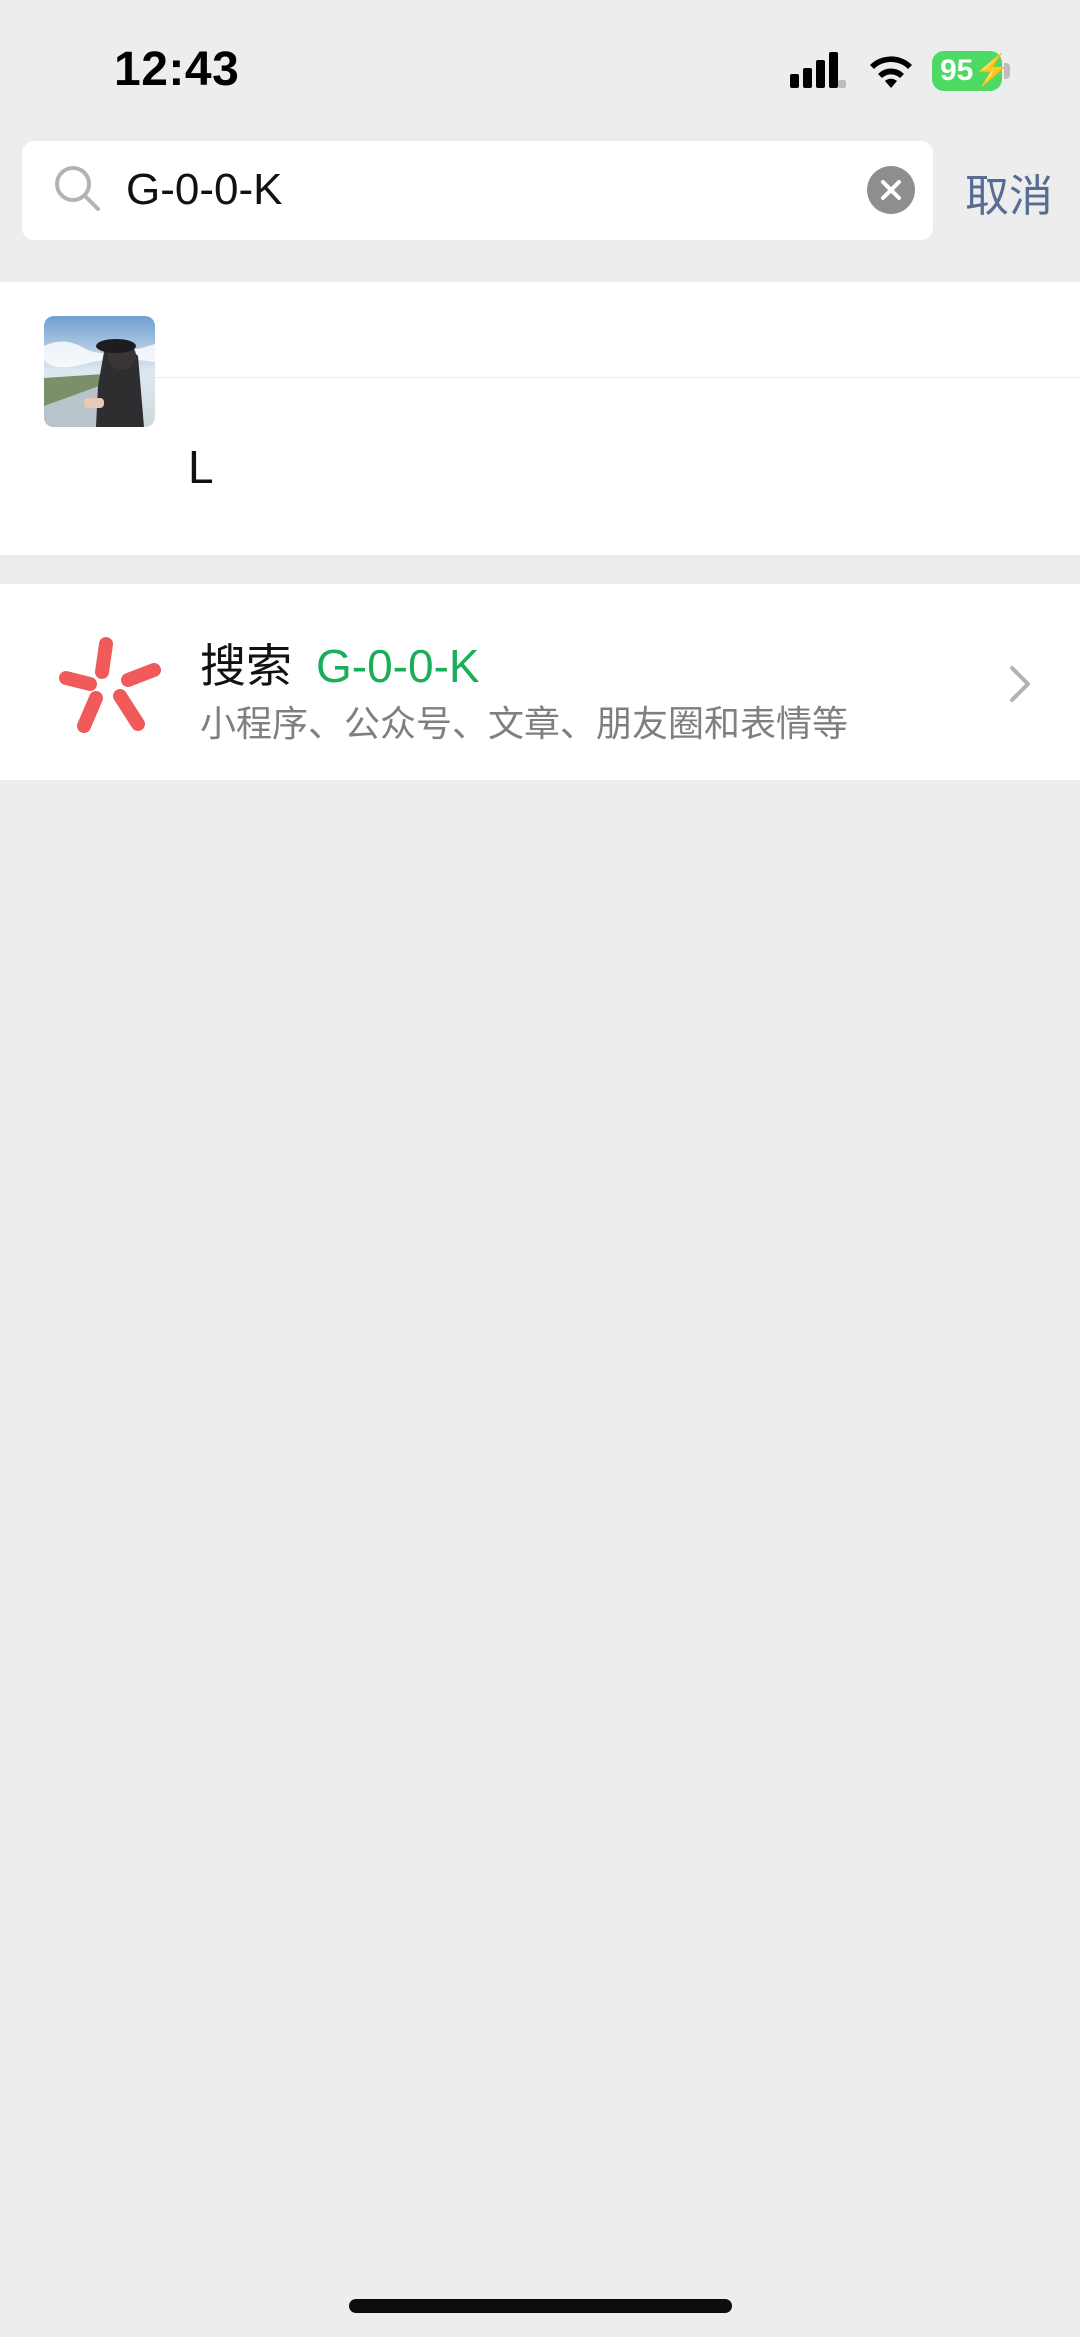  I want to click on wifi-icon, so click(891, 72).